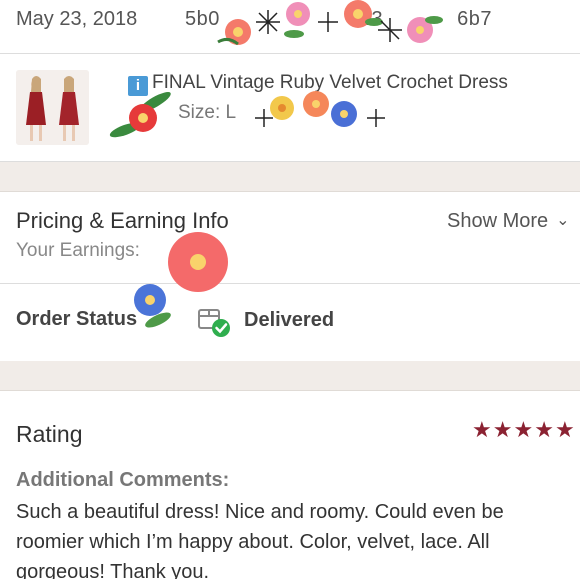 The height and width of the screenshot is (579, 580). Describe the element at coordinates (52, 107) in the screenshot. I see `item-thumbnail` at that location.